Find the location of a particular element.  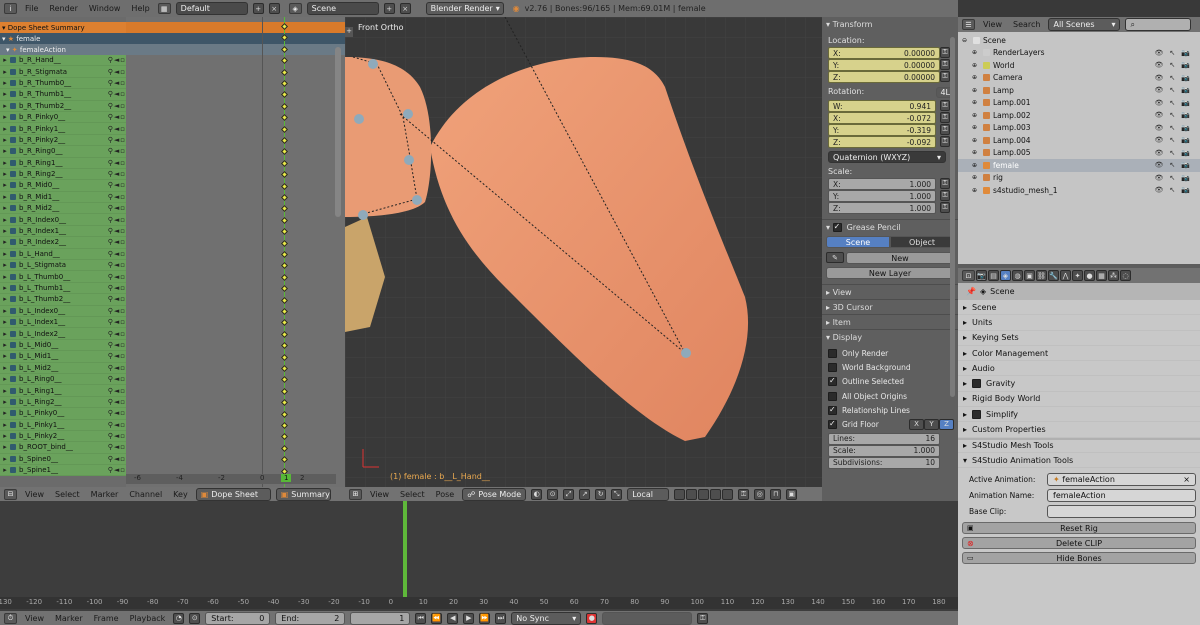

layout-grid-icon: ▦ is located at coordinates (164, 8).